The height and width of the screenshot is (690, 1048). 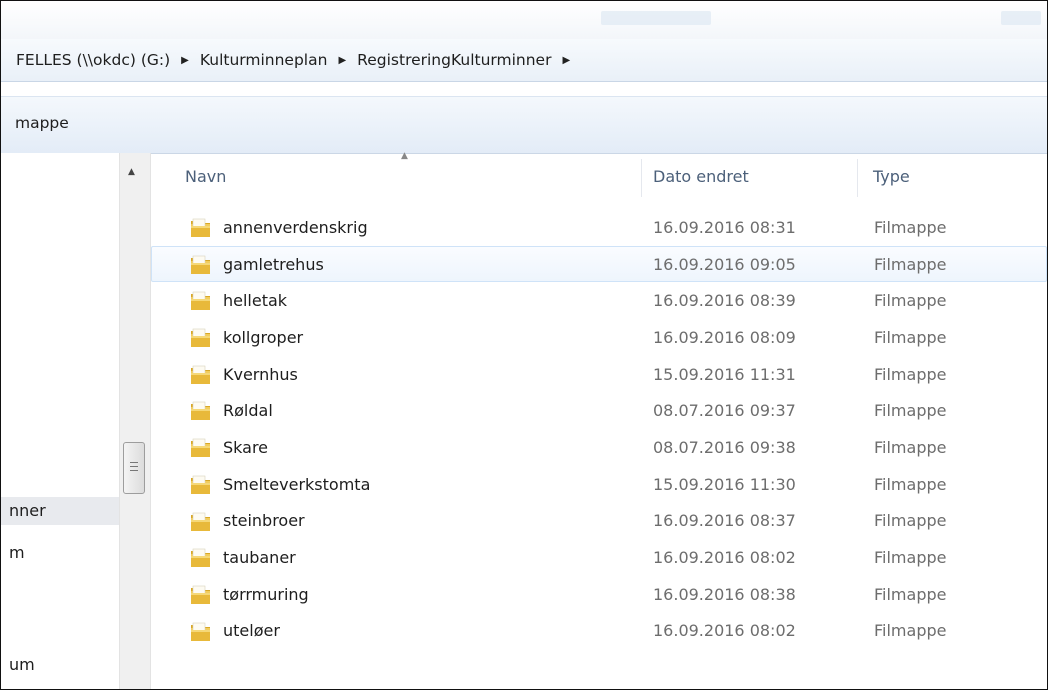 I want to click on file-name: Kvernhus, so click(x=260, y=374).